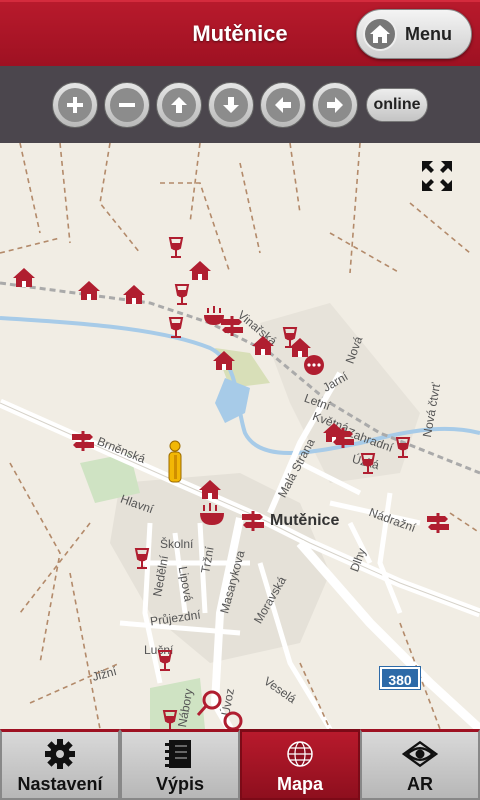 Image resolution: width=480 pixels, height=800 pixels. I want to click on minus-icon, so click(127, 104).